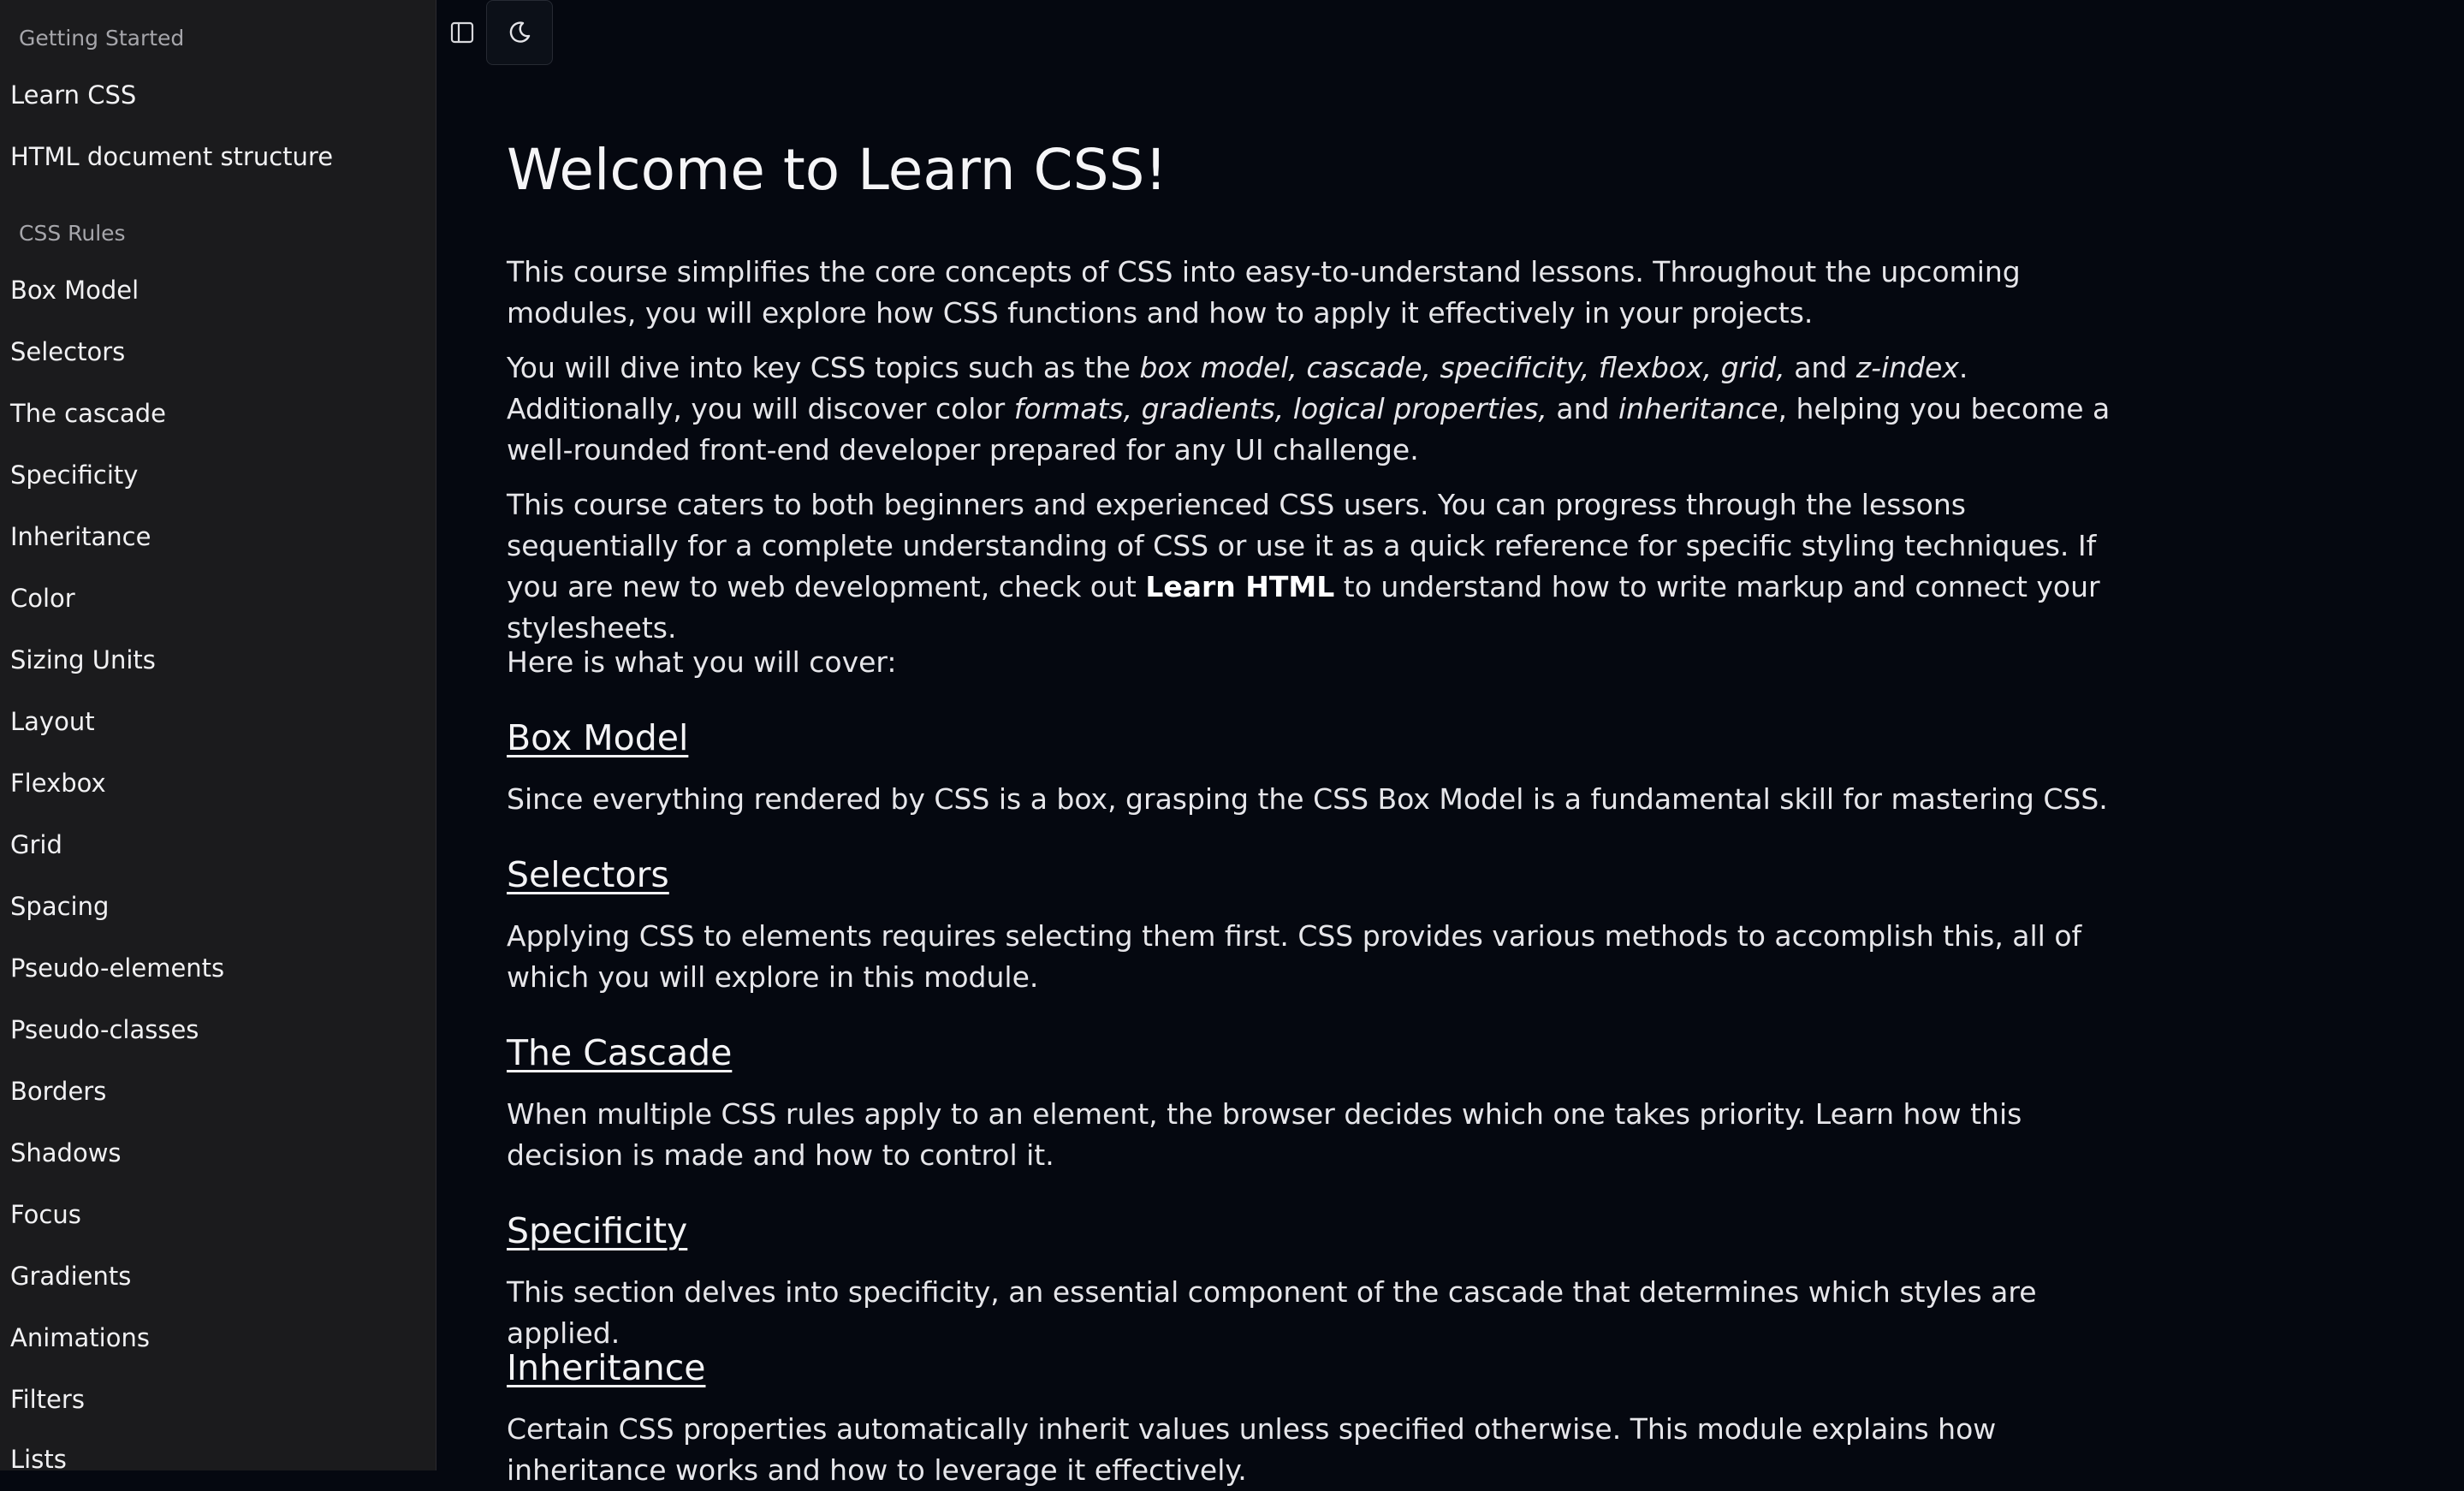  I want to click on emphasis-text: formats, gradients, logical properties,, so click(1280, 408).